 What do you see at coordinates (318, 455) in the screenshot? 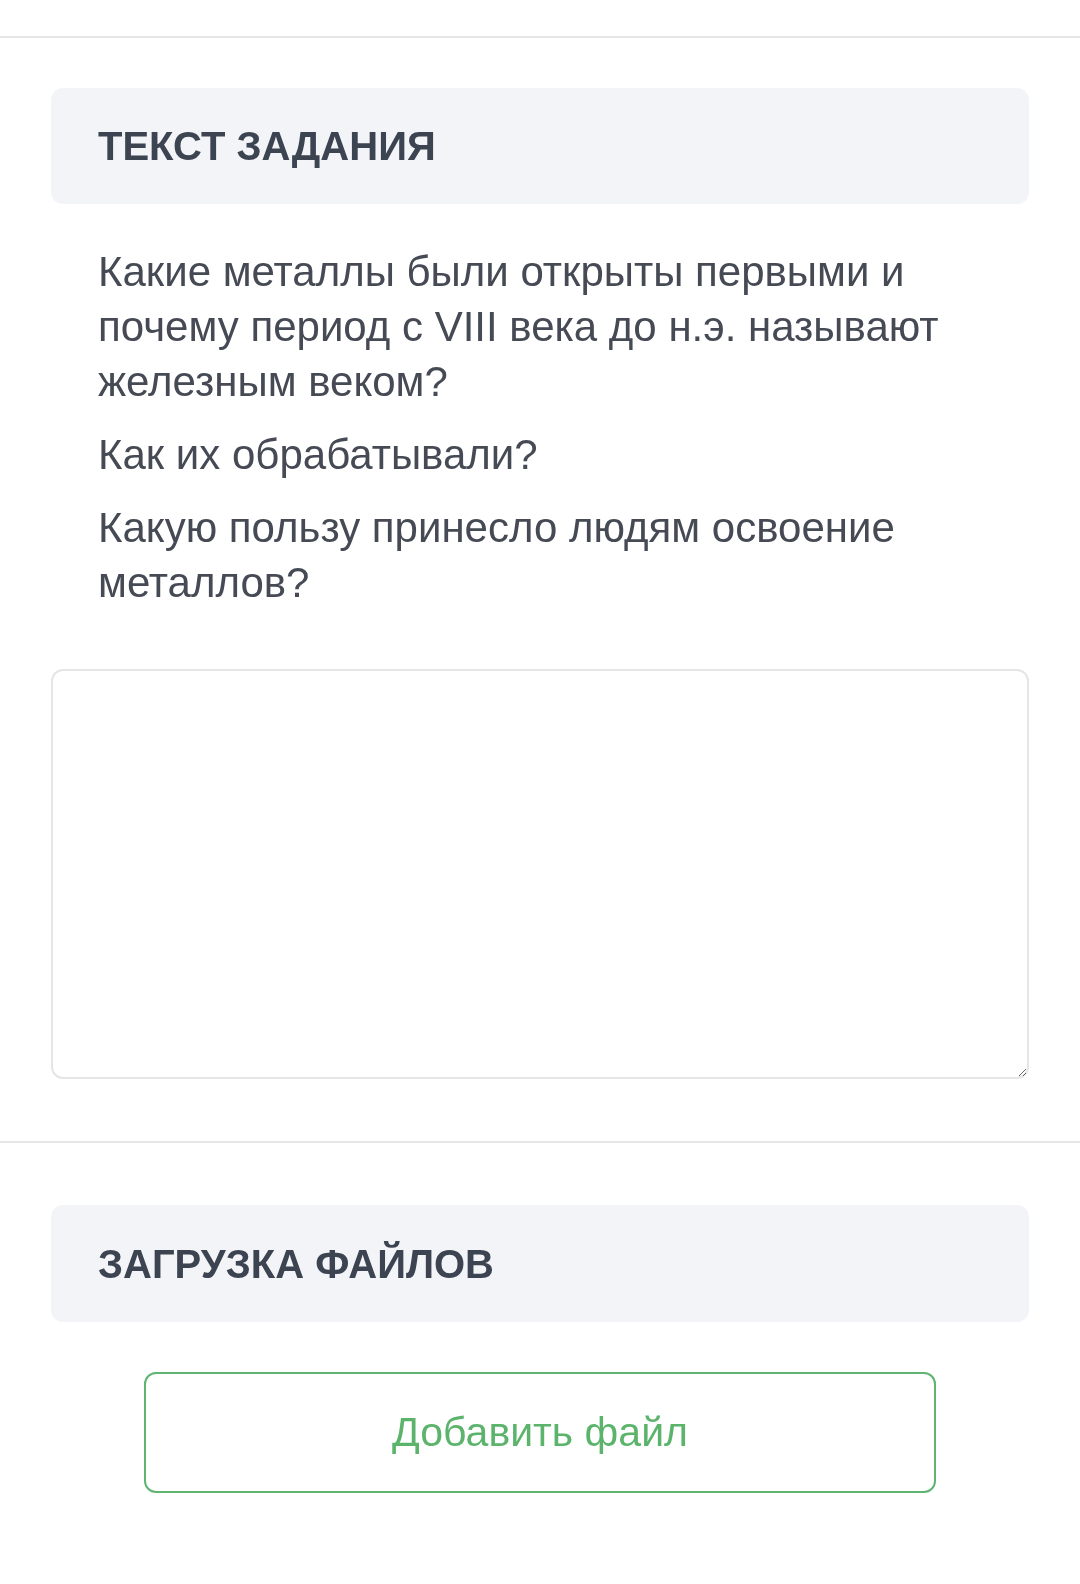
I see `task-text: Как их обрабатывали?` at bounding box center [318, 455].